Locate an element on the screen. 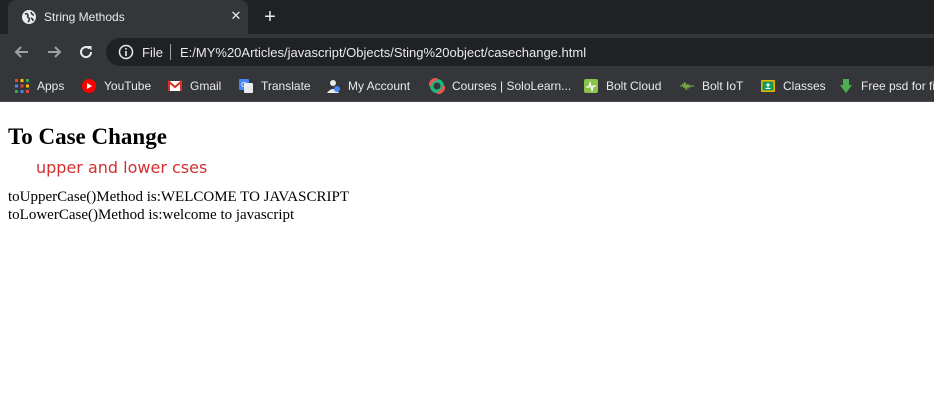 Image resolution: width=934 pixels, height=398 pixels. close-icon: ✕ is located at coordinates (236, 16).